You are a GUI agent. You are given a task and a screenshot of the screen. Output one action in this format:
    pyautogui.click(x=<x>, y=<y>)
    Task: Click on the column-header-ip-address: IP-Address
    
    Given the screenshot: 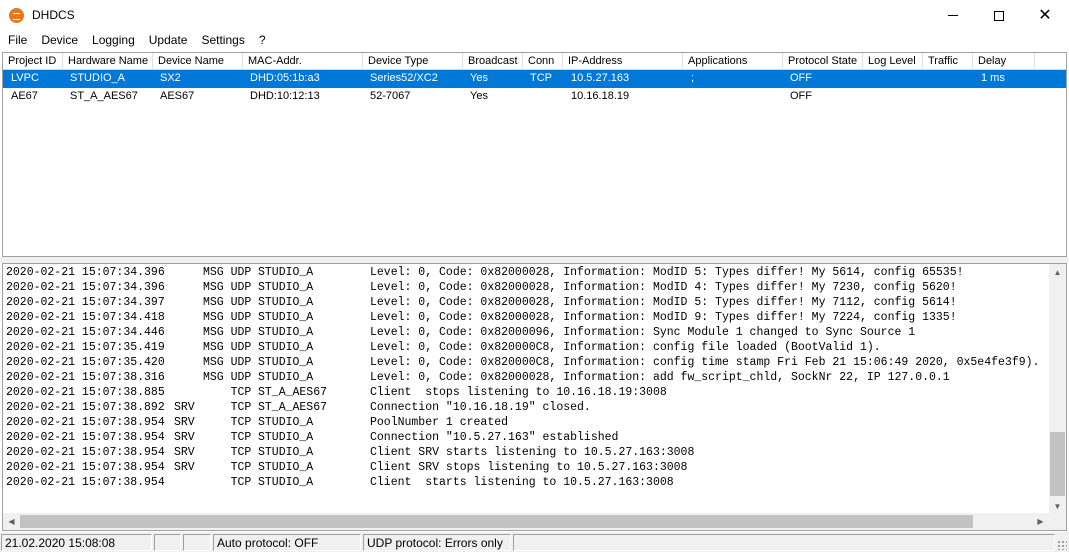 What is the action you would take?
    pyautogui.click(x=623, y=61)
    